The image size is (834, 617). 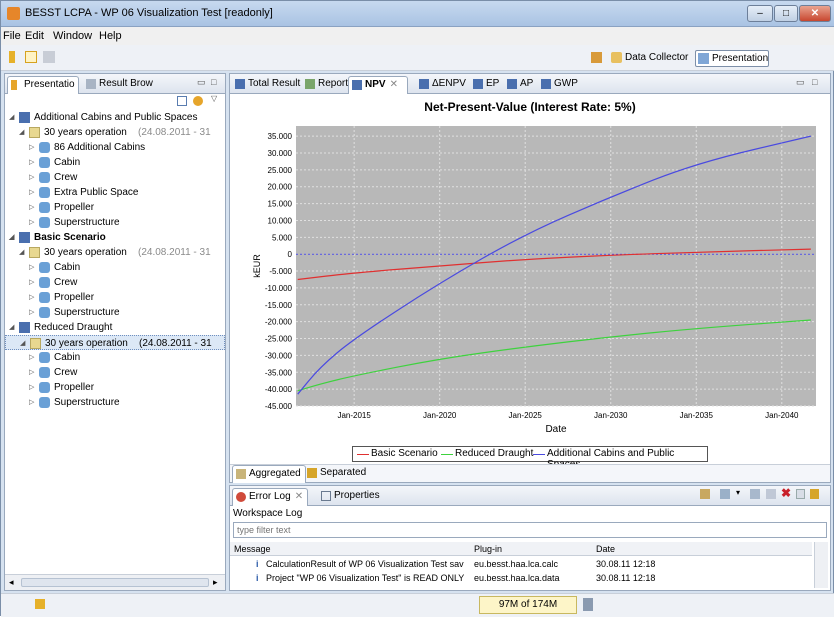 I want to click on menu-window: Window, so click(x=72, y=36).